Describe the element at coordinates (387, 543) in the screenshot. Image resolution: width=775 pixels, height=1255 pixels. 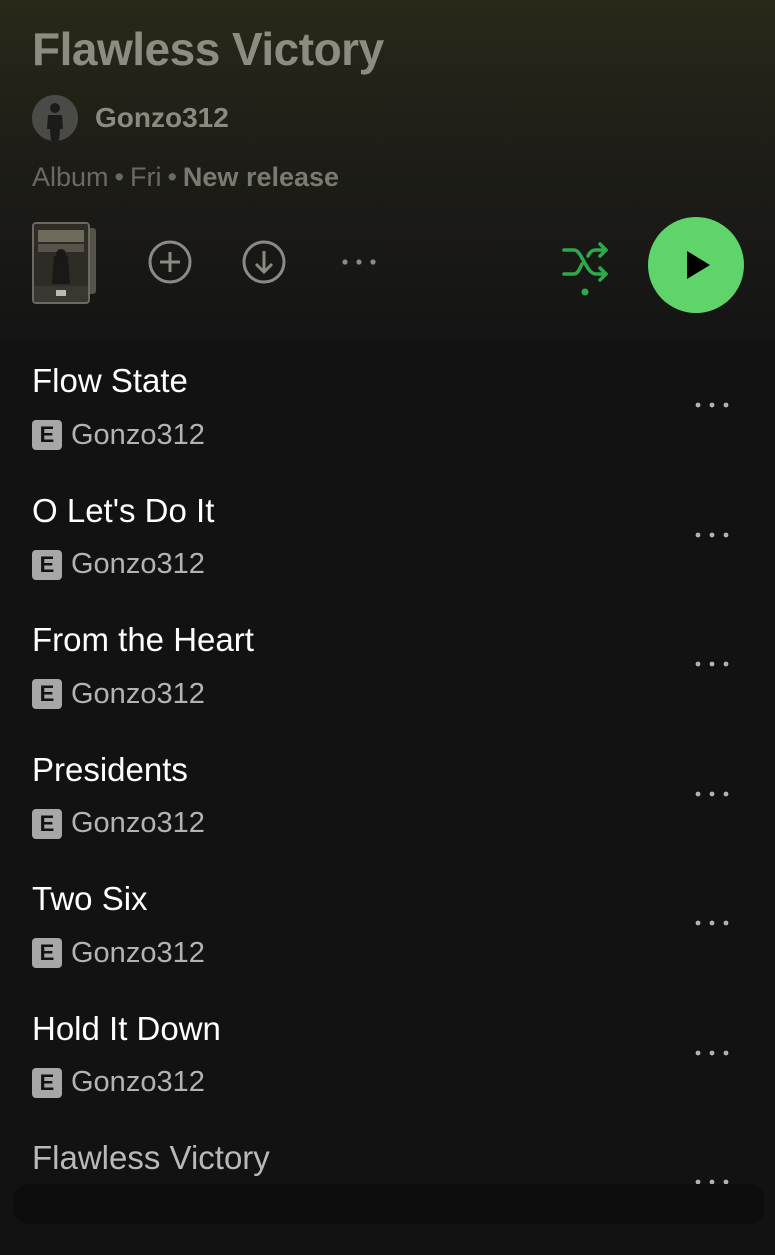
I see `track-row: O Let's Do It E Gonzo312` at that location.